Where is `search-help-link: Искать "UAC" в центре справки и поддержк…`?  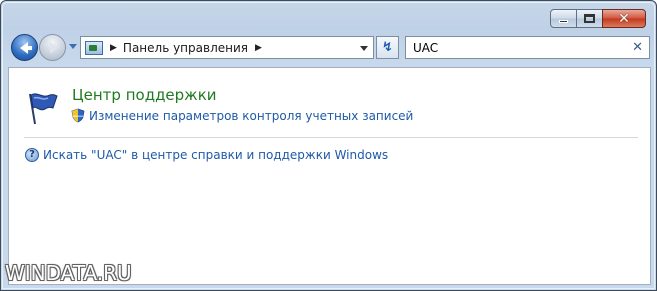
search-help-link: Искать "UAC" в центре справки и поддержк… is located at coordinates (215, 155).